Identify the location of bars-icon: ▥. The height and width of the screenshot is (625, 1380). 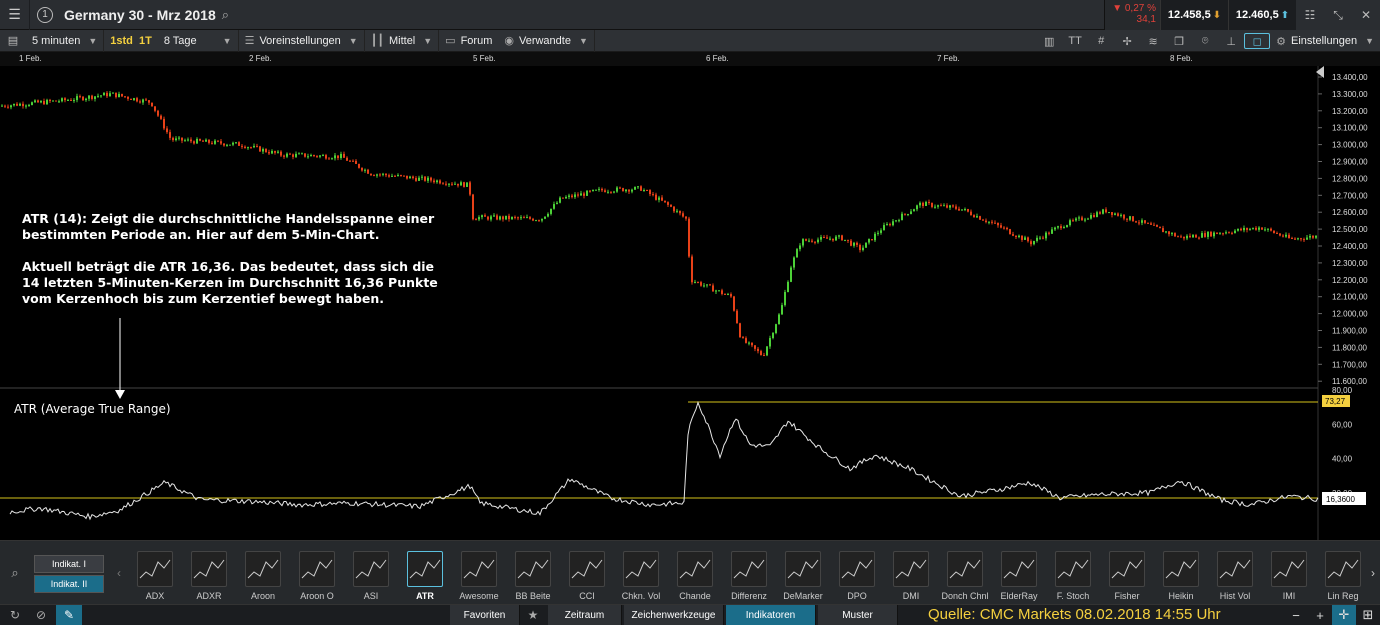
(1049, 41).